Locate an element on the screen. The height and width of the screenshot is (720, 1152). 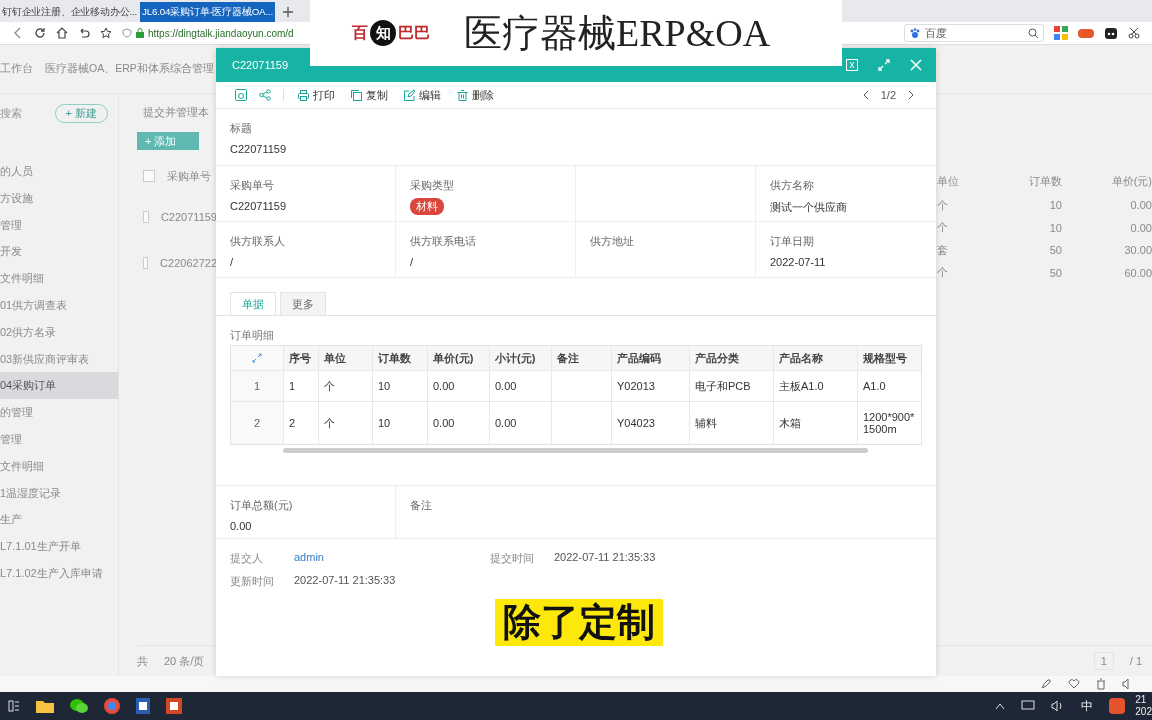
star-icon is located at coordinates (106, 33).